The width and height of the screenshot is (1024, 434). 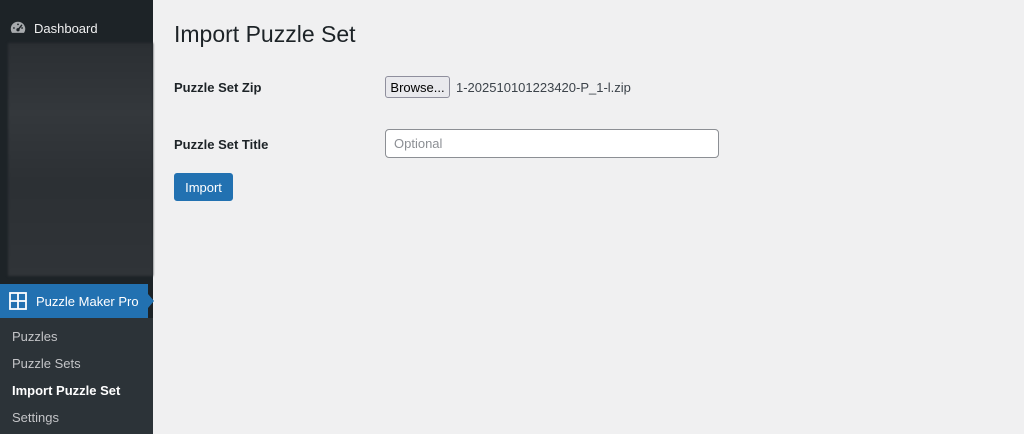 I want to click on zip-field-label: Puzzle Set Zip, so click(x=218, y=87).